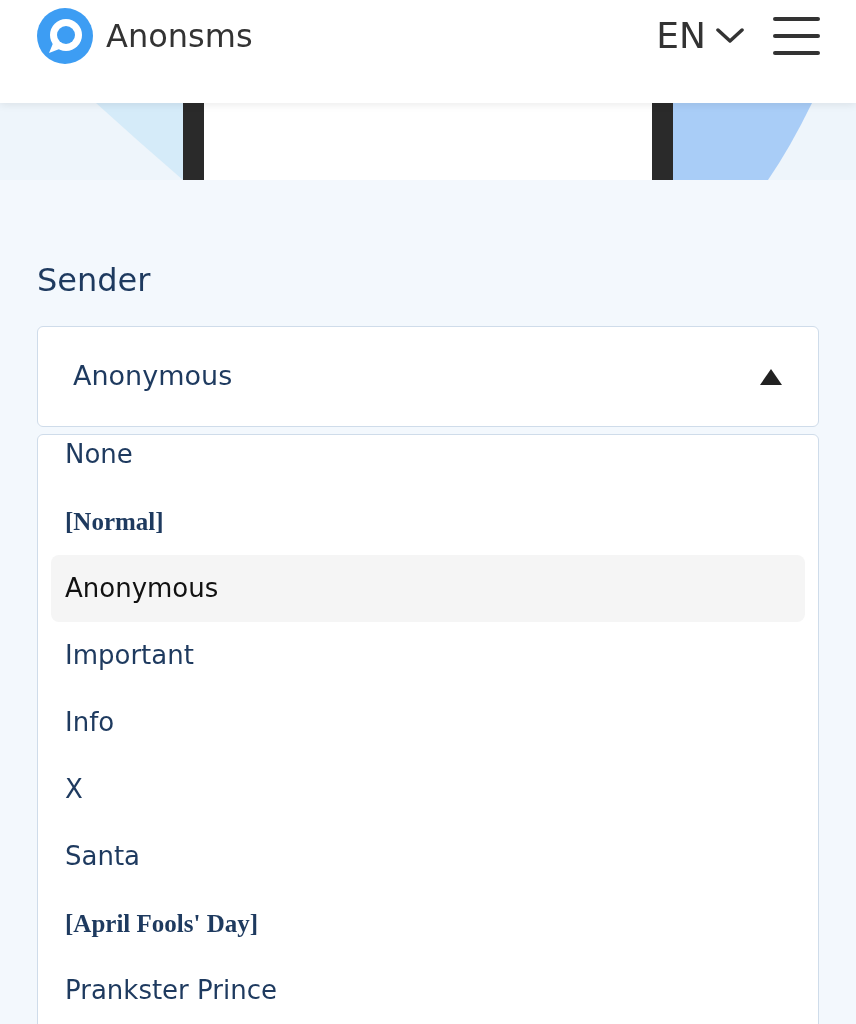 The image size is (856, 1024). What do you see at coordinates (796, 36) in the screenshot?
I see `menu-icon` at bounding box center [796, 36].